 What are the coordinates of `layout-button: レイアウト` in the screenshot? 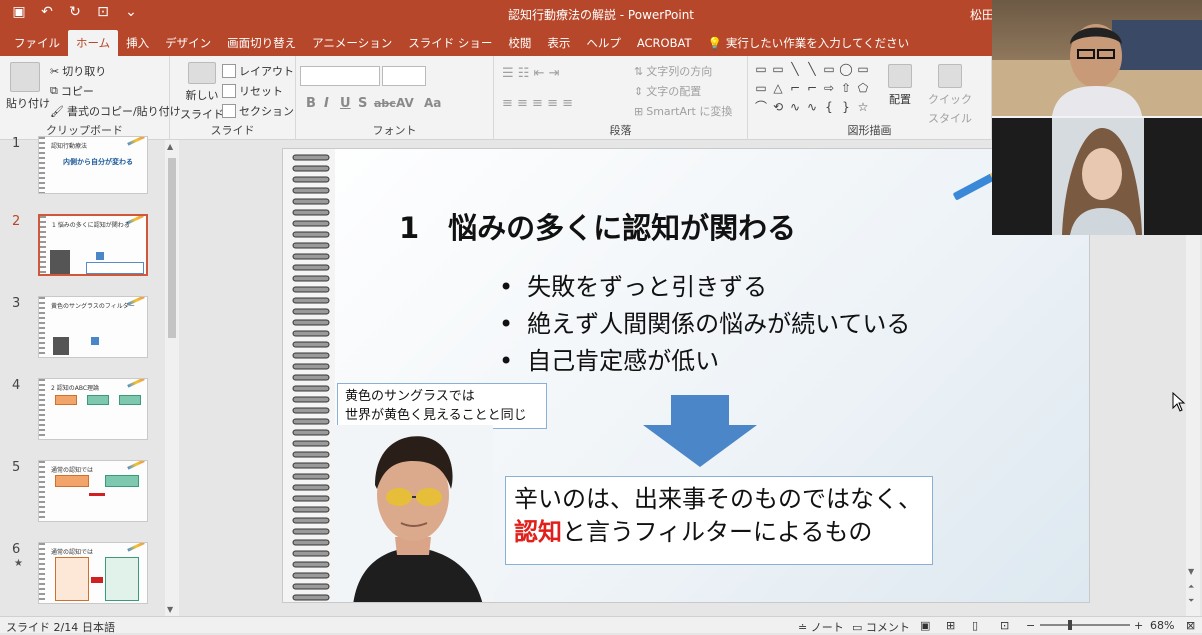 It's located at (258, 71).